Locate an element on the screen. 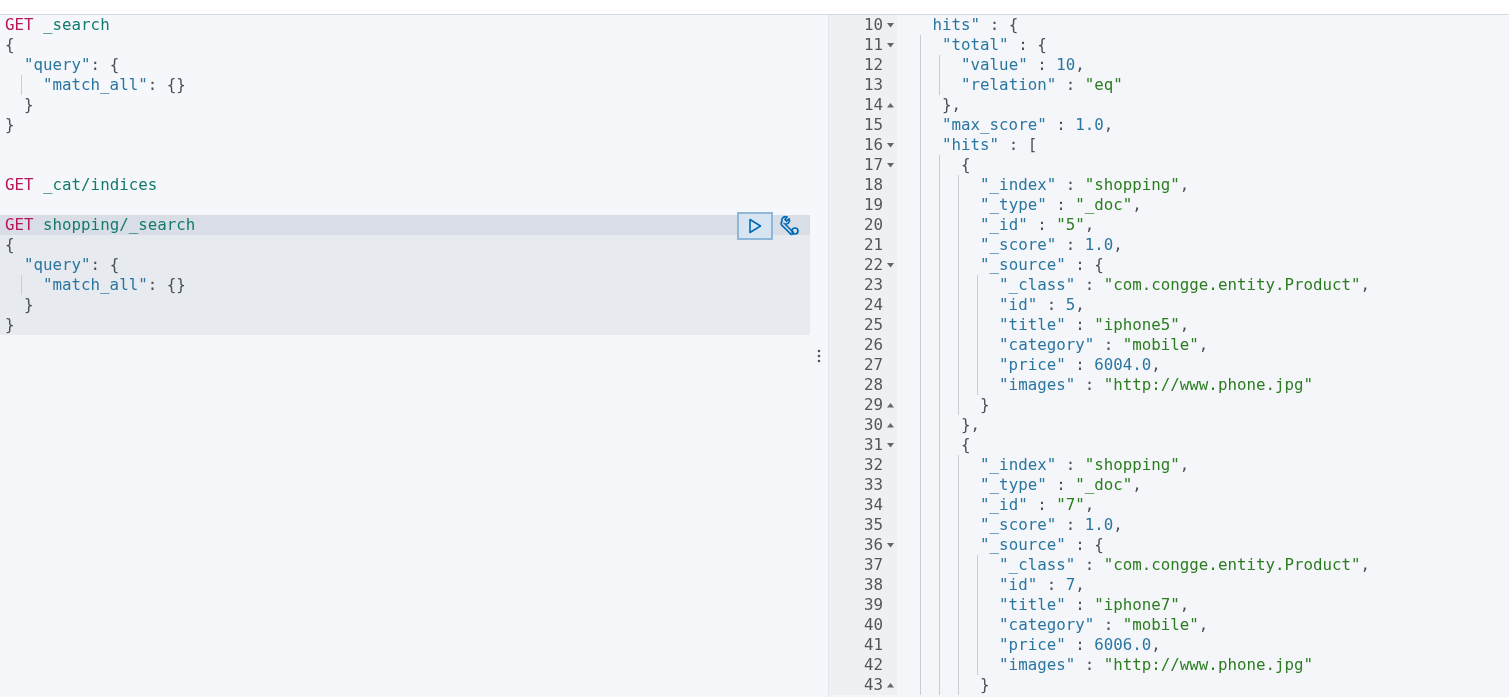  line-number: 16 is located at coordinates (873, 145).